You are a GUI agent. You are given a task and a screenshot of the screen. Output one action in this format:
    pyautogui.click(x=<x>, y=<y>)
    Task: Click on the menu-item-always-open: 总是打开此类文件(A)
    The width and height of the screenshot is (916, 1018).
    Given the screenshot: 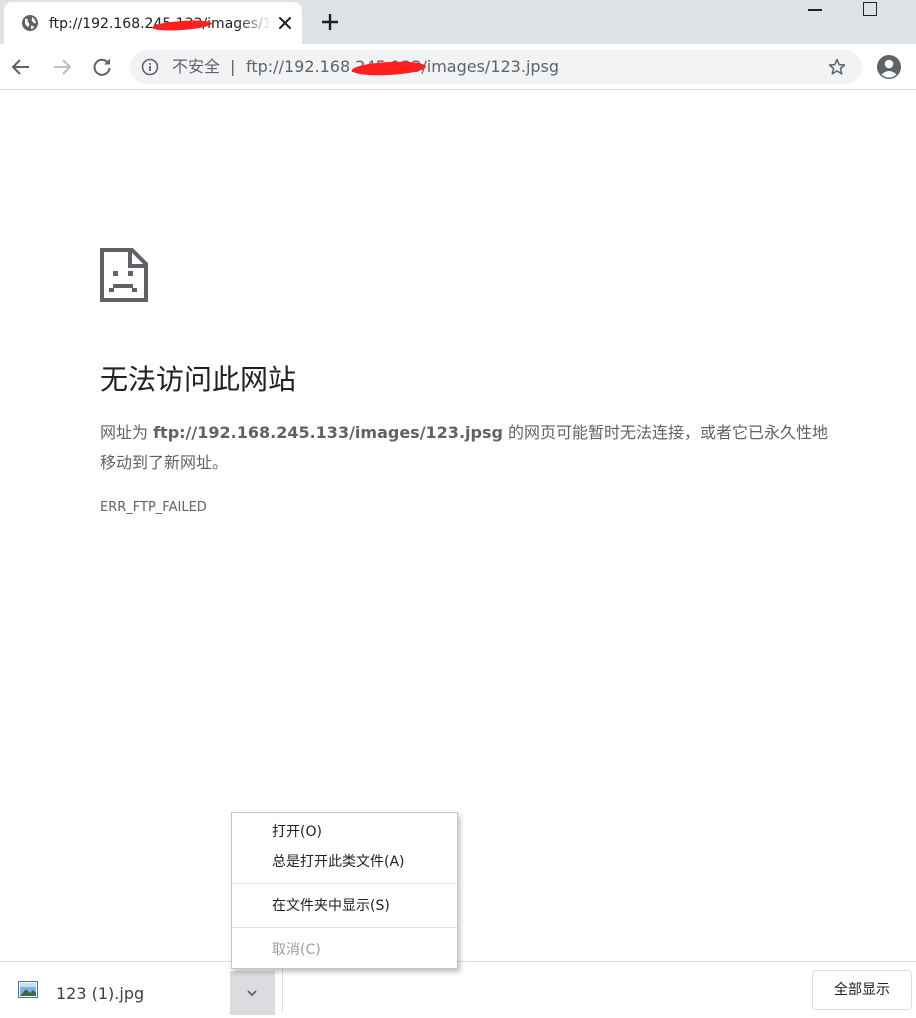 What is the action you would take?
    pyautogui.click(x=344, y=862)
    